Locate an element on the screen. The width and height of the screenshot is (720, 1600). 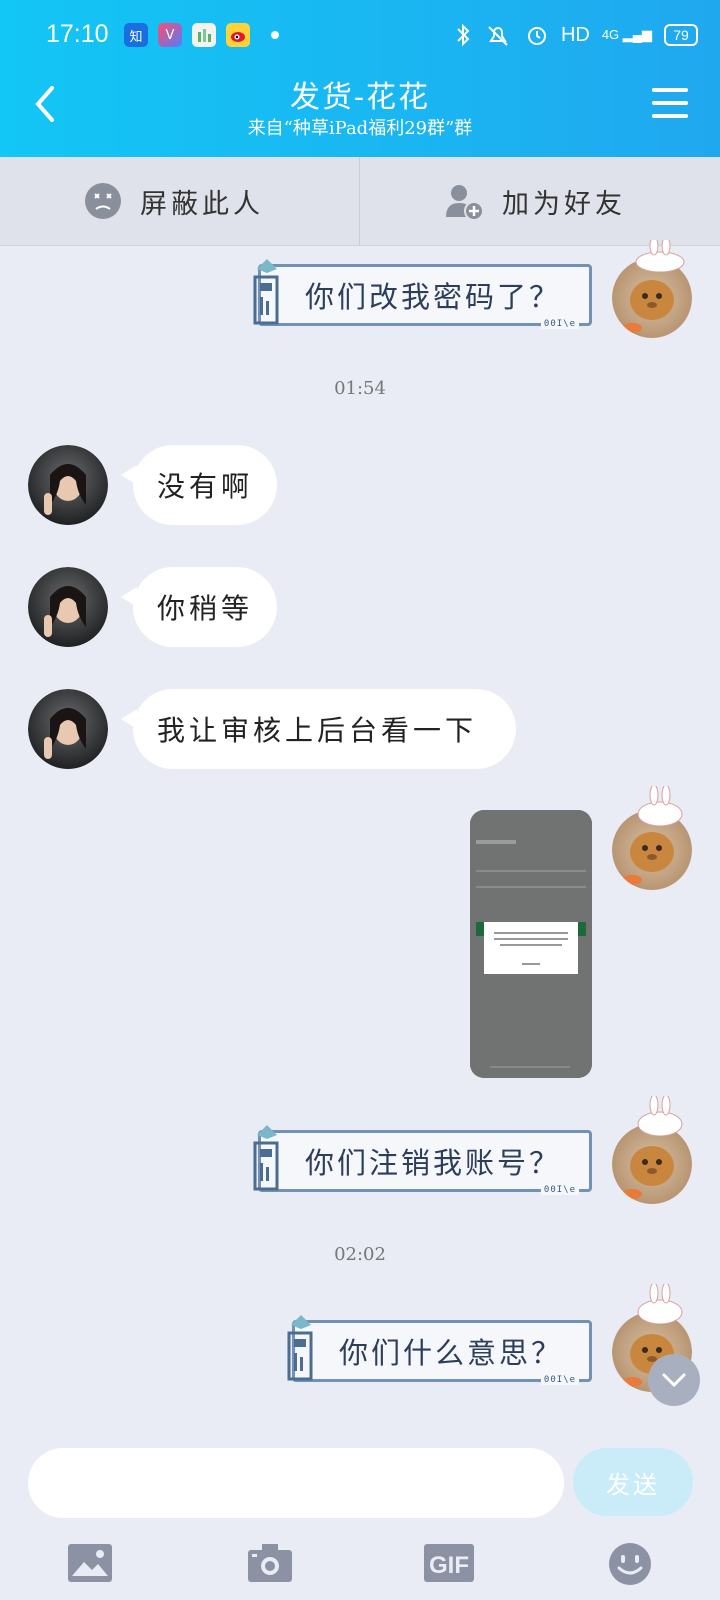
block-user-label: 屏蔽此人 is located at coordinates (202, 204).